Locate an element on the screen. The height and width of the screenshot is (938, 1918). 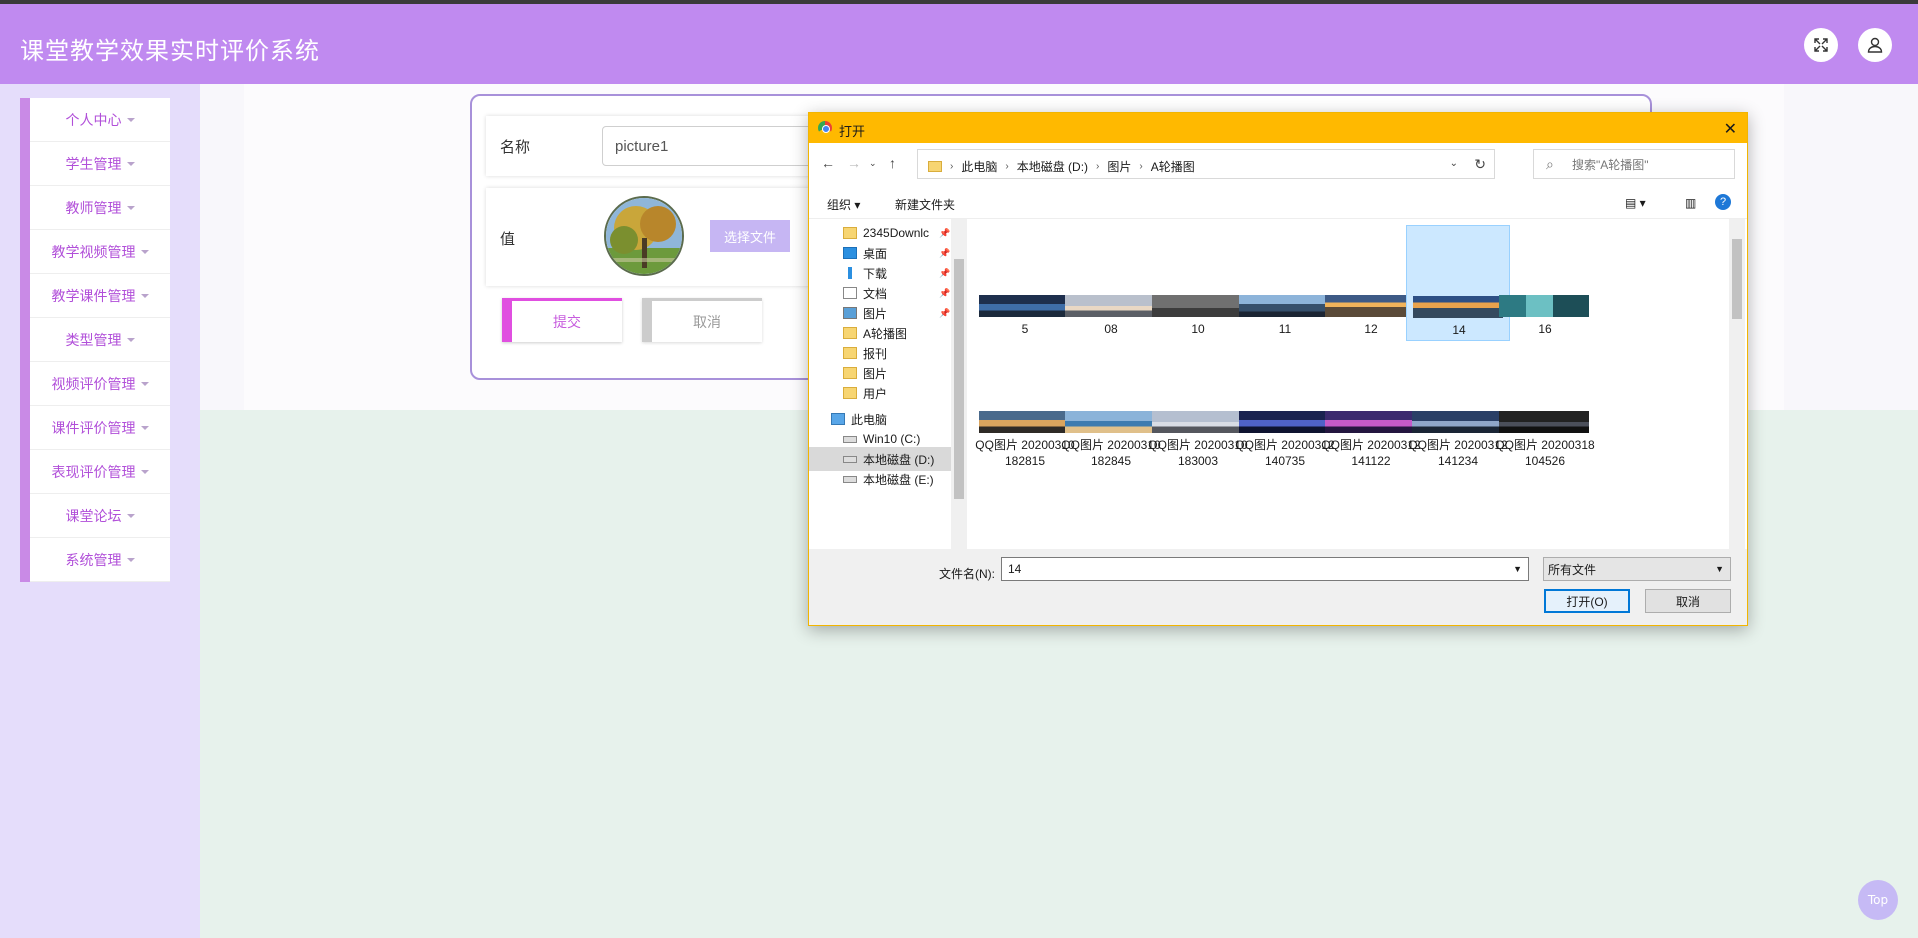
new-folder-button: 新建文件夹 is located at coordinates (925, 204).